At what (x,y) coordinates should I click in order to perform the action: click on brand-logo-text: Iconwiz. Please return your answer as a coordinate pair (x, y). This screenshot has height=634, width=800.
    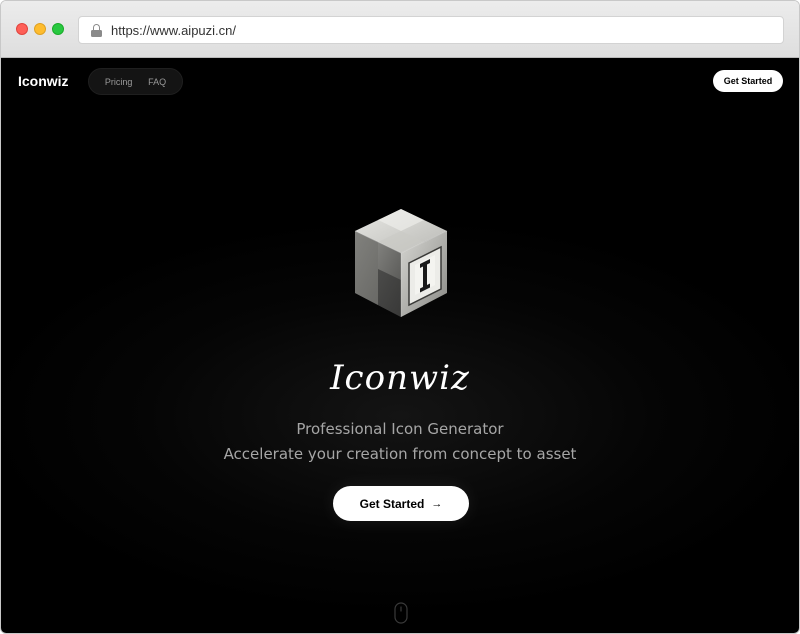
    Looking at the image, I should click on (43, 81).